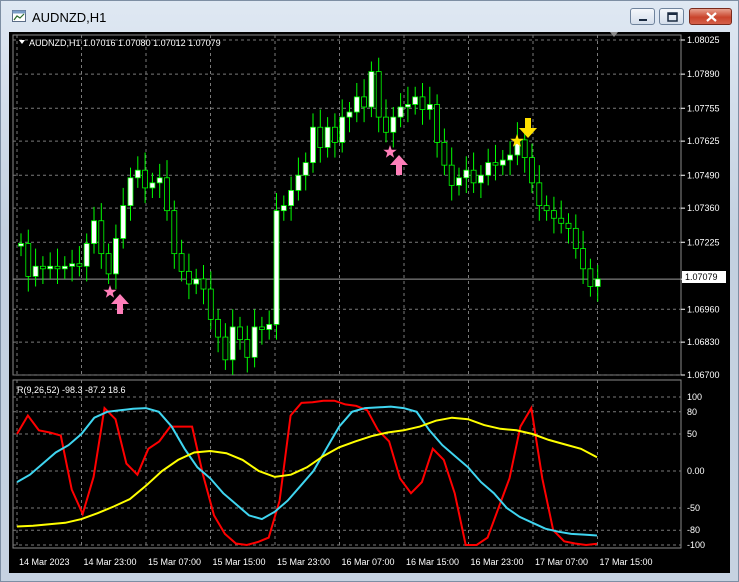 This screenshot has height=582, width=739. What do you see at coordinates (561, 562) in the screenshot?
I see `time-tick-label: 17 Mar 07:00` at bounding box center [561, 562].